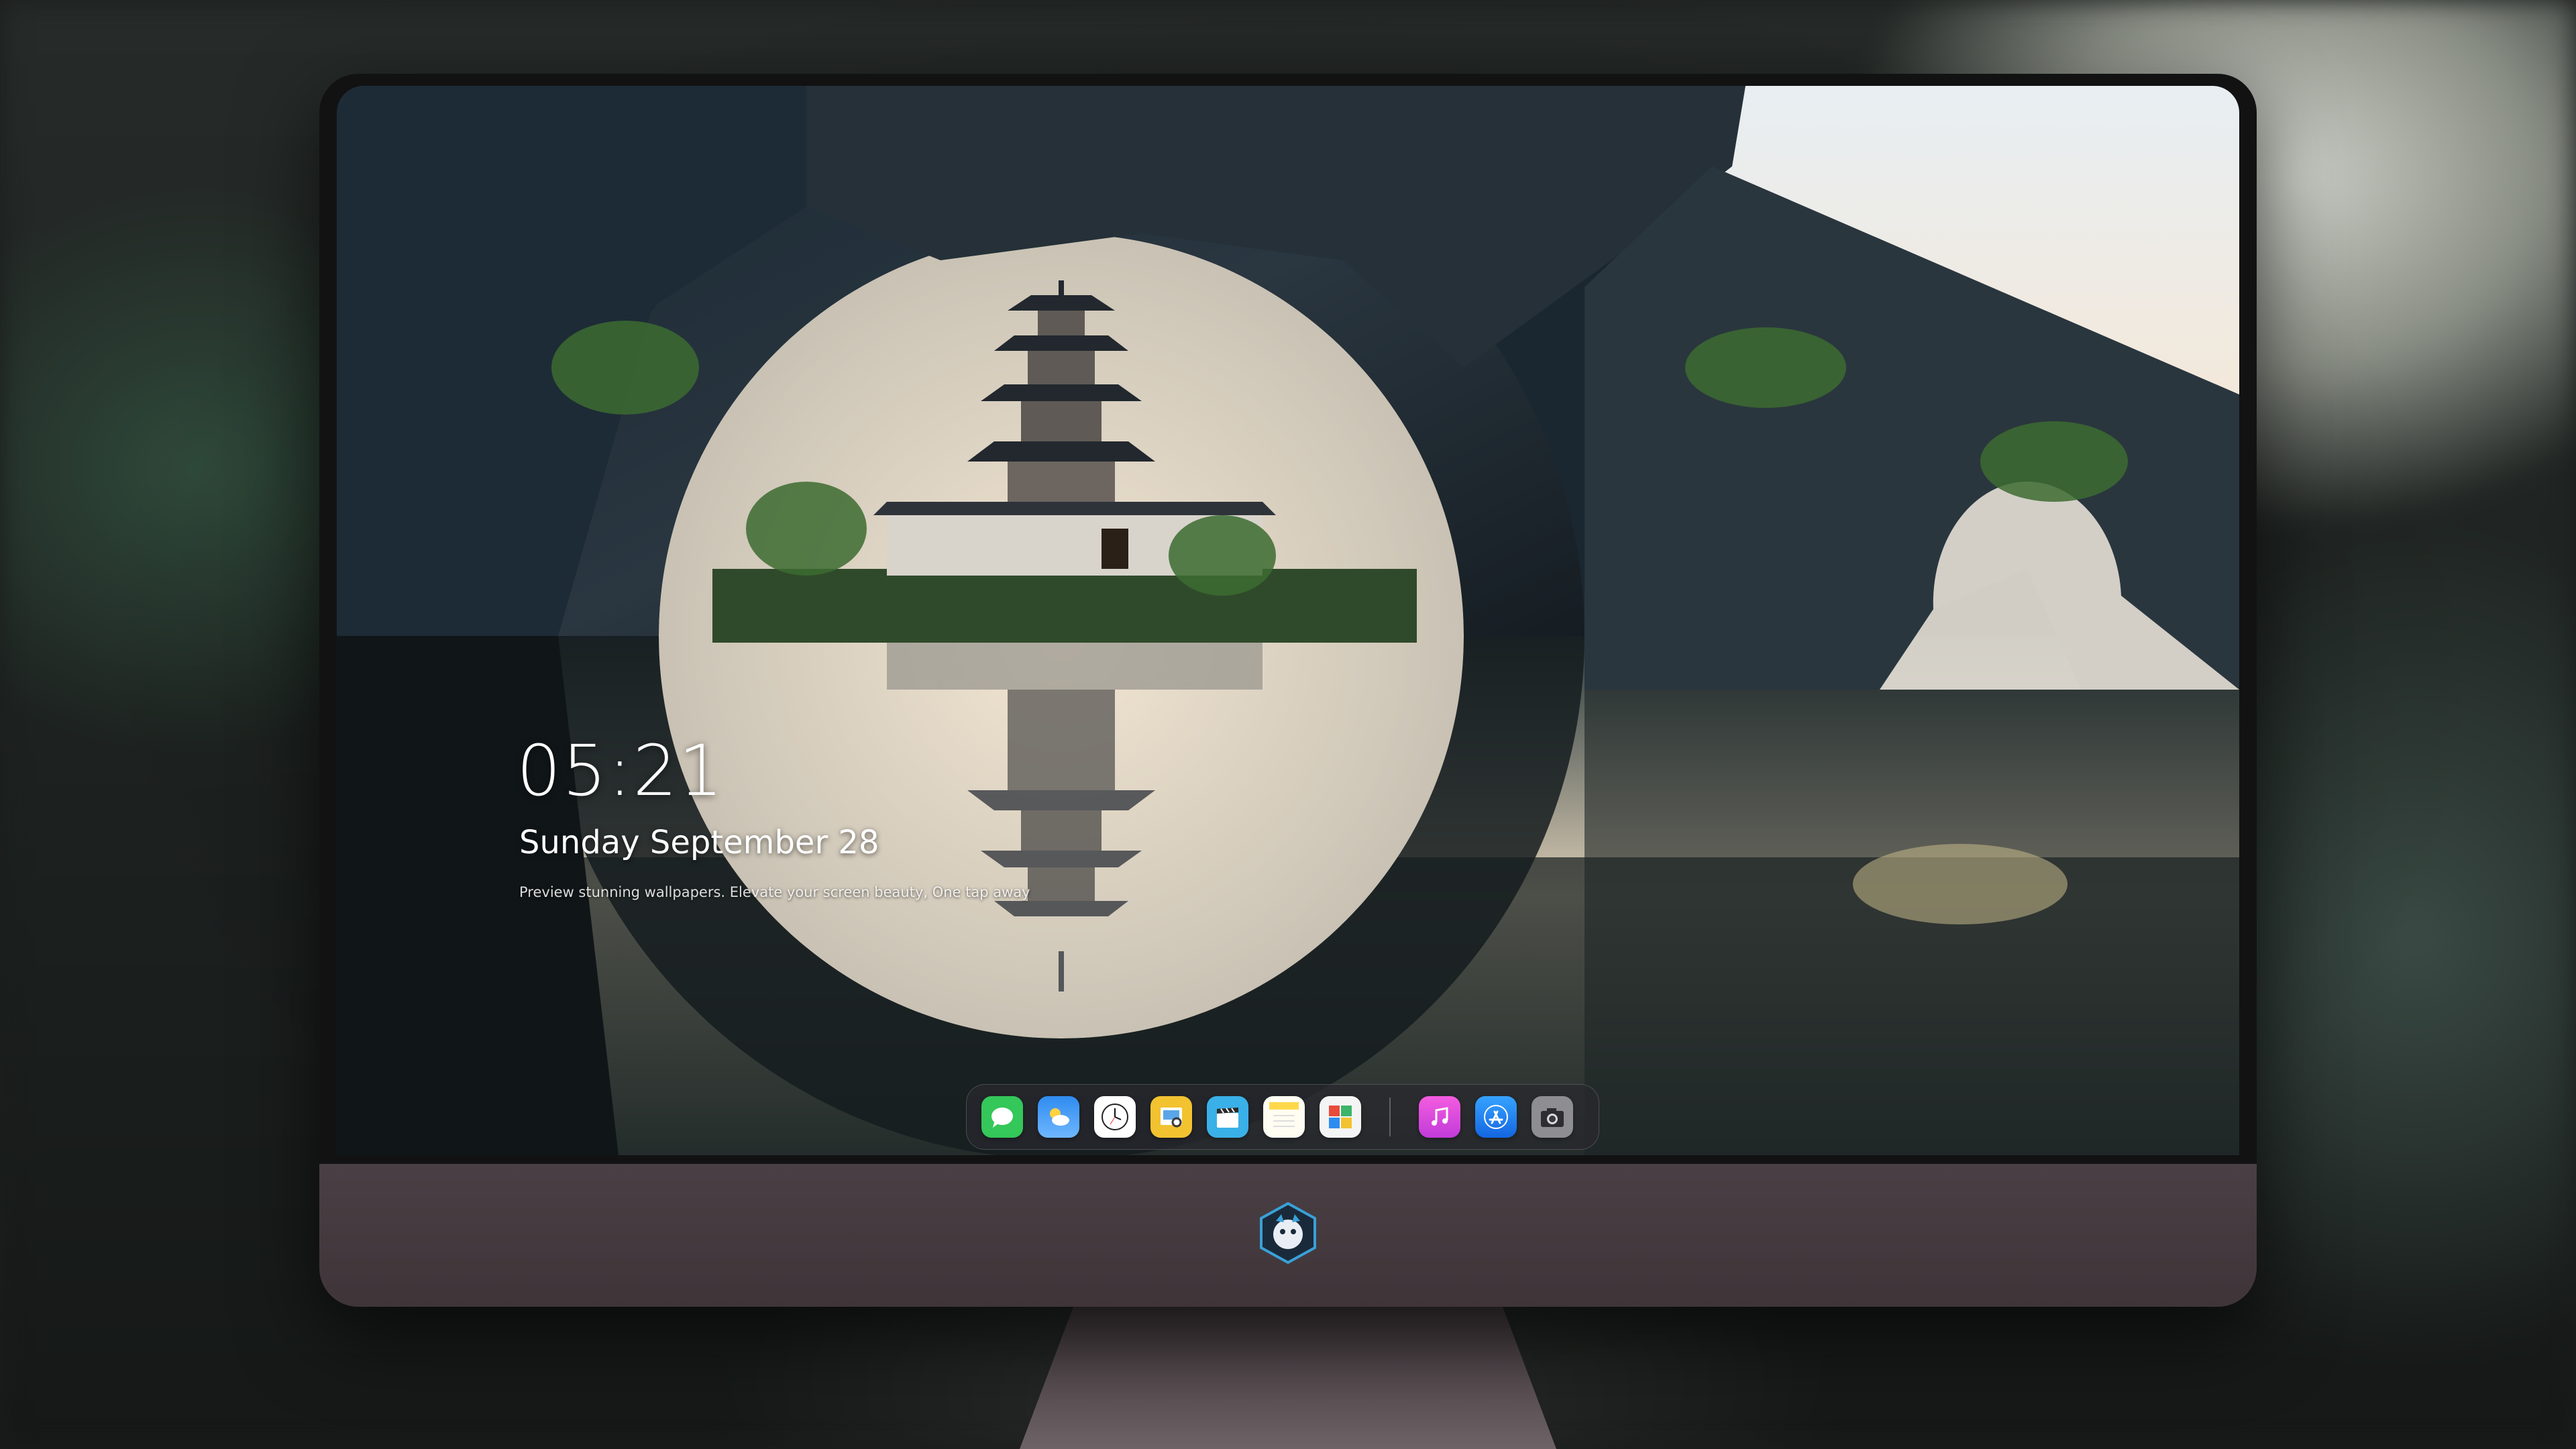  Describe the element at coordinates (1115, 1117) in the screenshot. I see `clock-icon` at that location.